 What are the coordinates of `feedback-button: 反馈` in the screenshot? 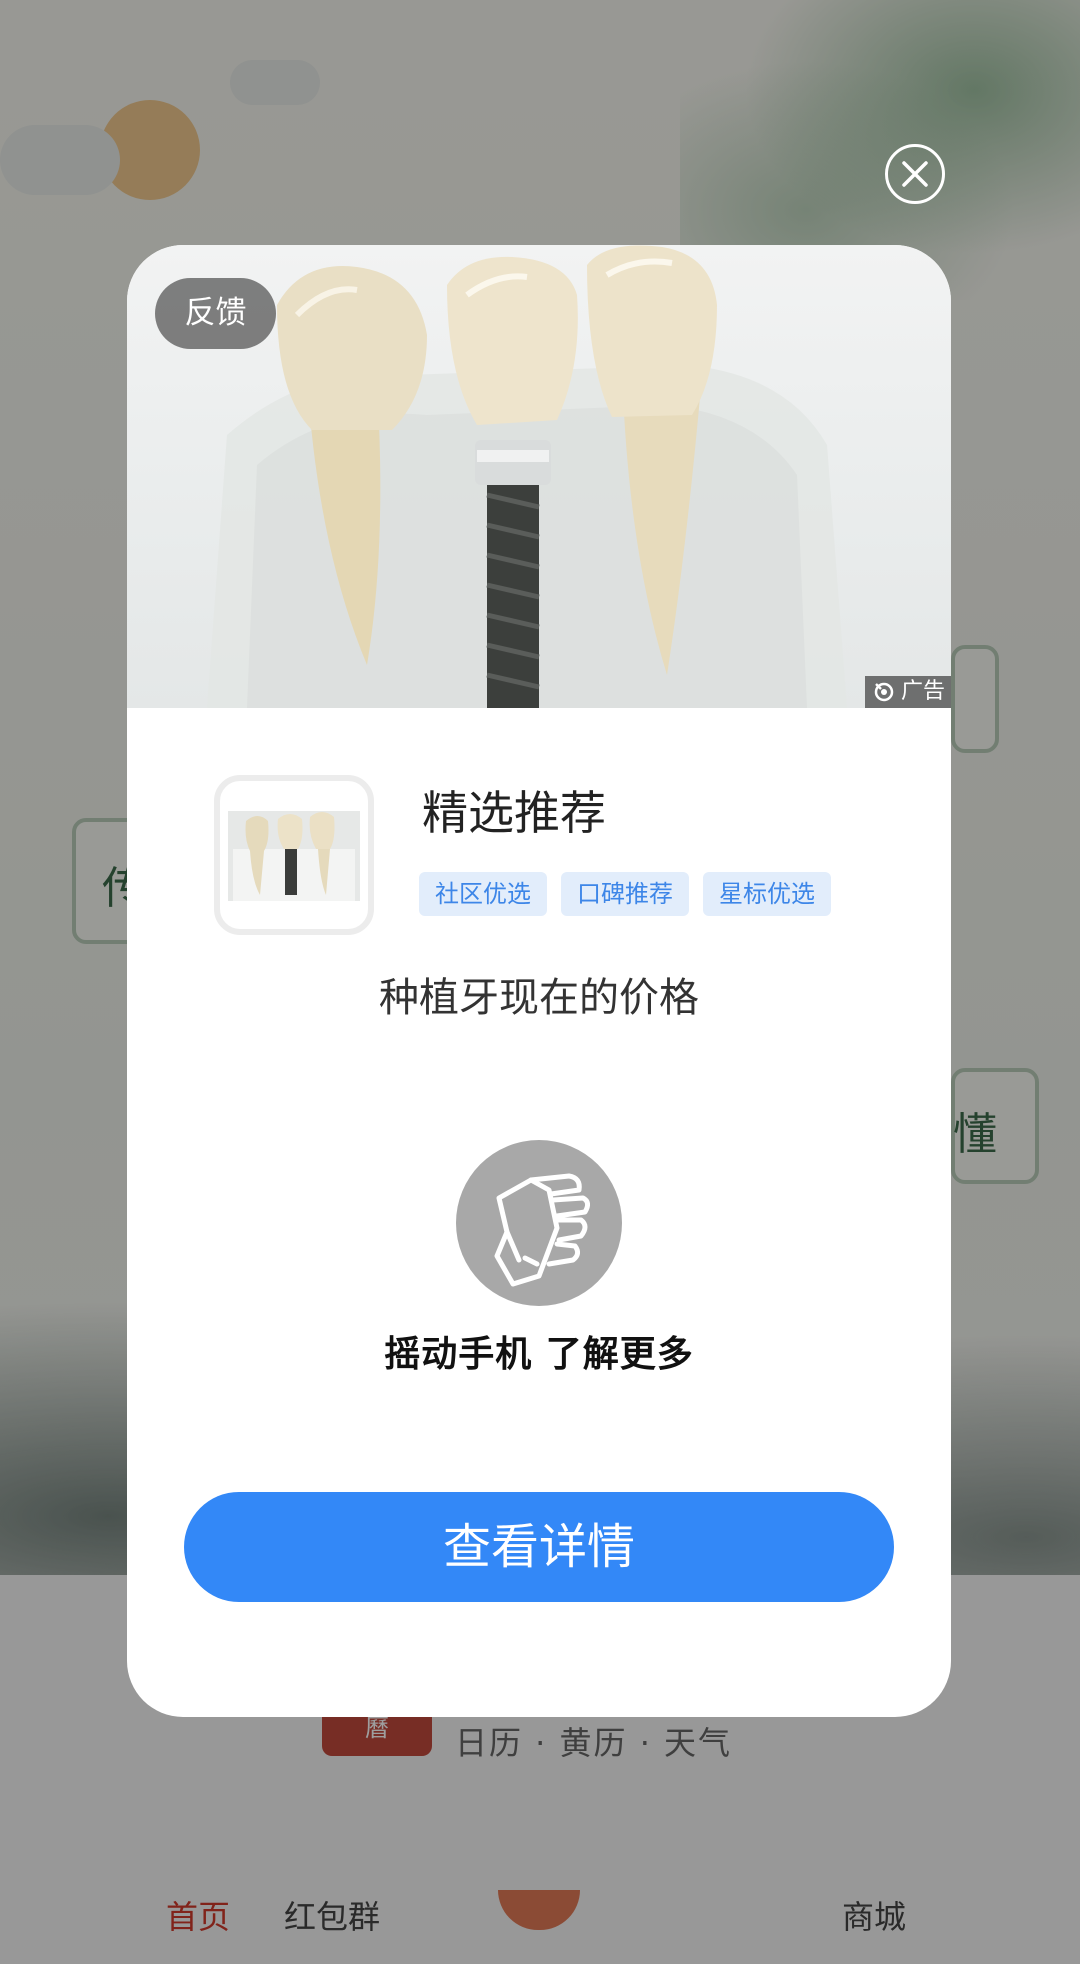 It's located at (215, 313).